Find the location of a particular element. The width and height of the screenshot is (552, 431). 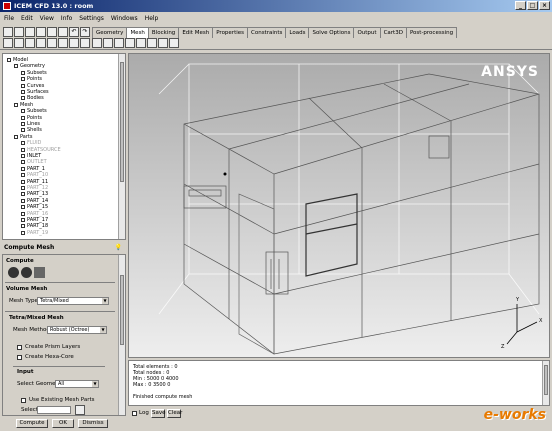

menu-edit: Edit is located at coordinates (27, 18).